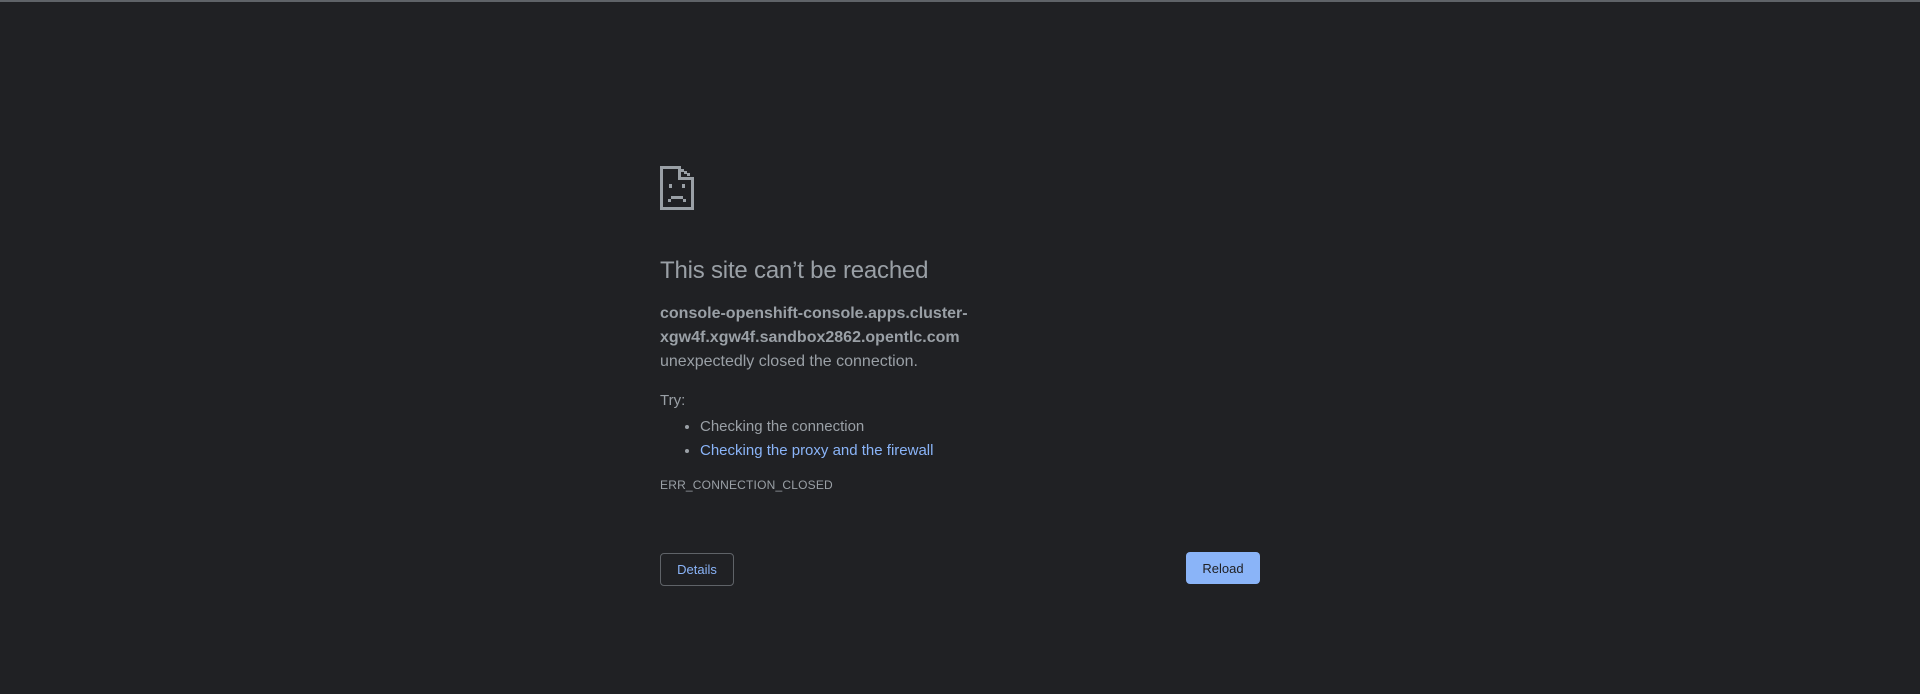  What do you see at coordinates (980, 451) in the screenshot?
I see `suggestion-check-proxy-firewall: Checking the proxy and the firewall` at bounding box center [980, 451].